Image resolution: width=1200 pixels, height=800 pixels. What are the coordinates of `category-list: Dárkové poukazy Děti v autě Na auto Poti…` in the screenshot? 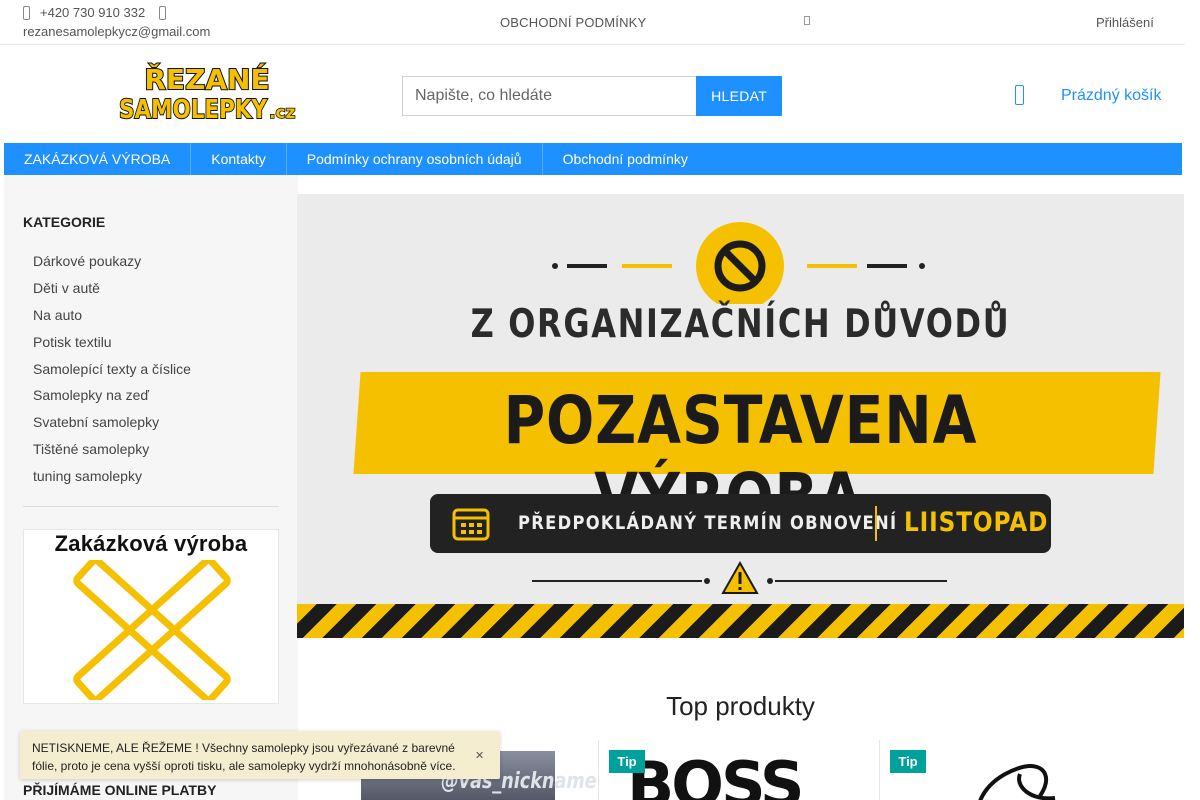 It's located at (112, 372).